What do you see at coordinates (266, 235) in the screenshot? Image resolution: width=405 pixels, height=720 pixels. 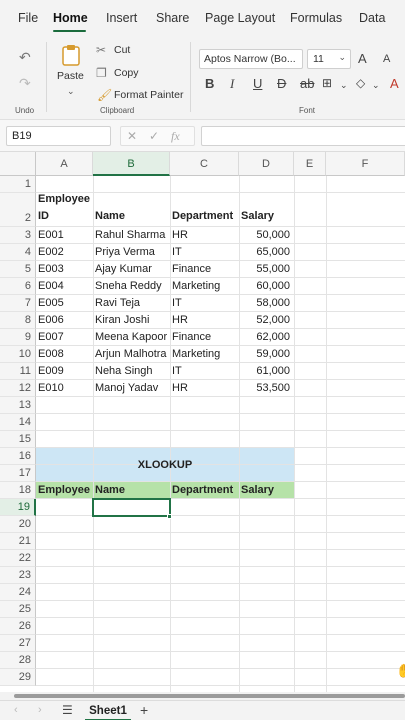 I see `employee-salary-cell: 50,000` at bounding box center [266, 235].